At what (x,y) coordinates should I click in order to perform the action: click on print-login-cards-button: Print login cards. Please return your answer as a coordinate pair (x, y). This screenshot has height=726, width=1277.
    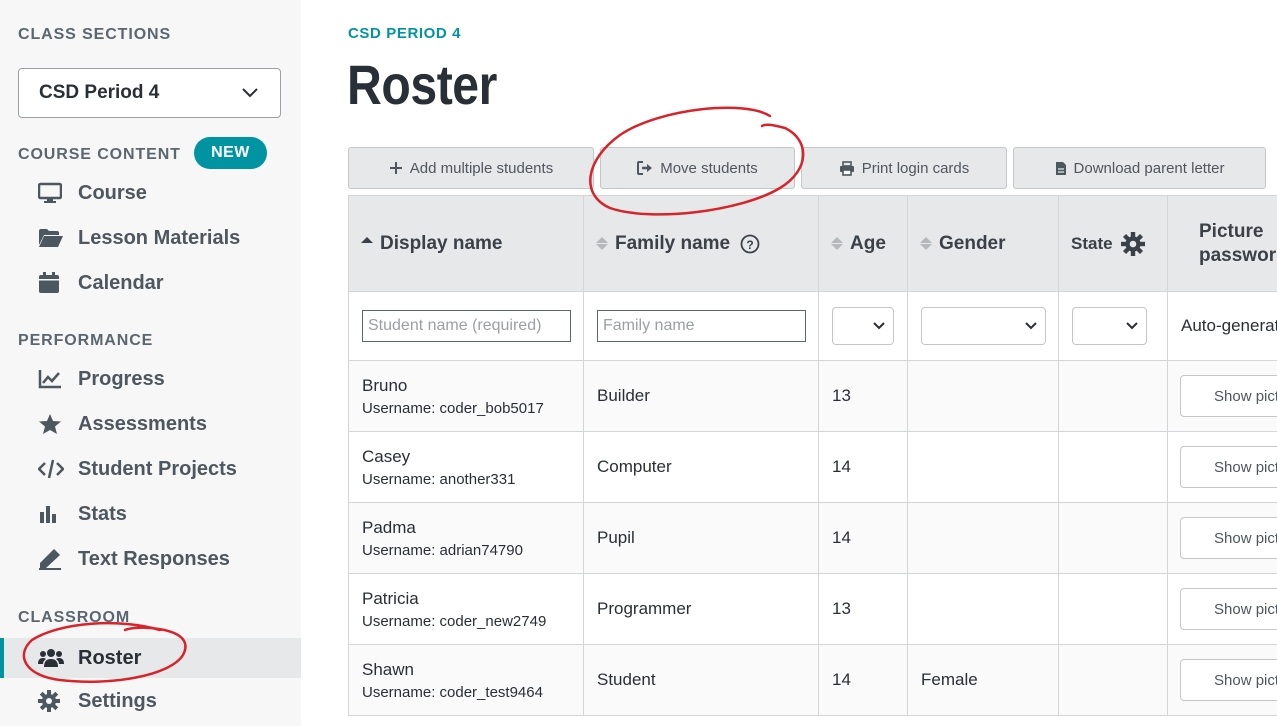
    Looking at the image, I should click on (904, 168).